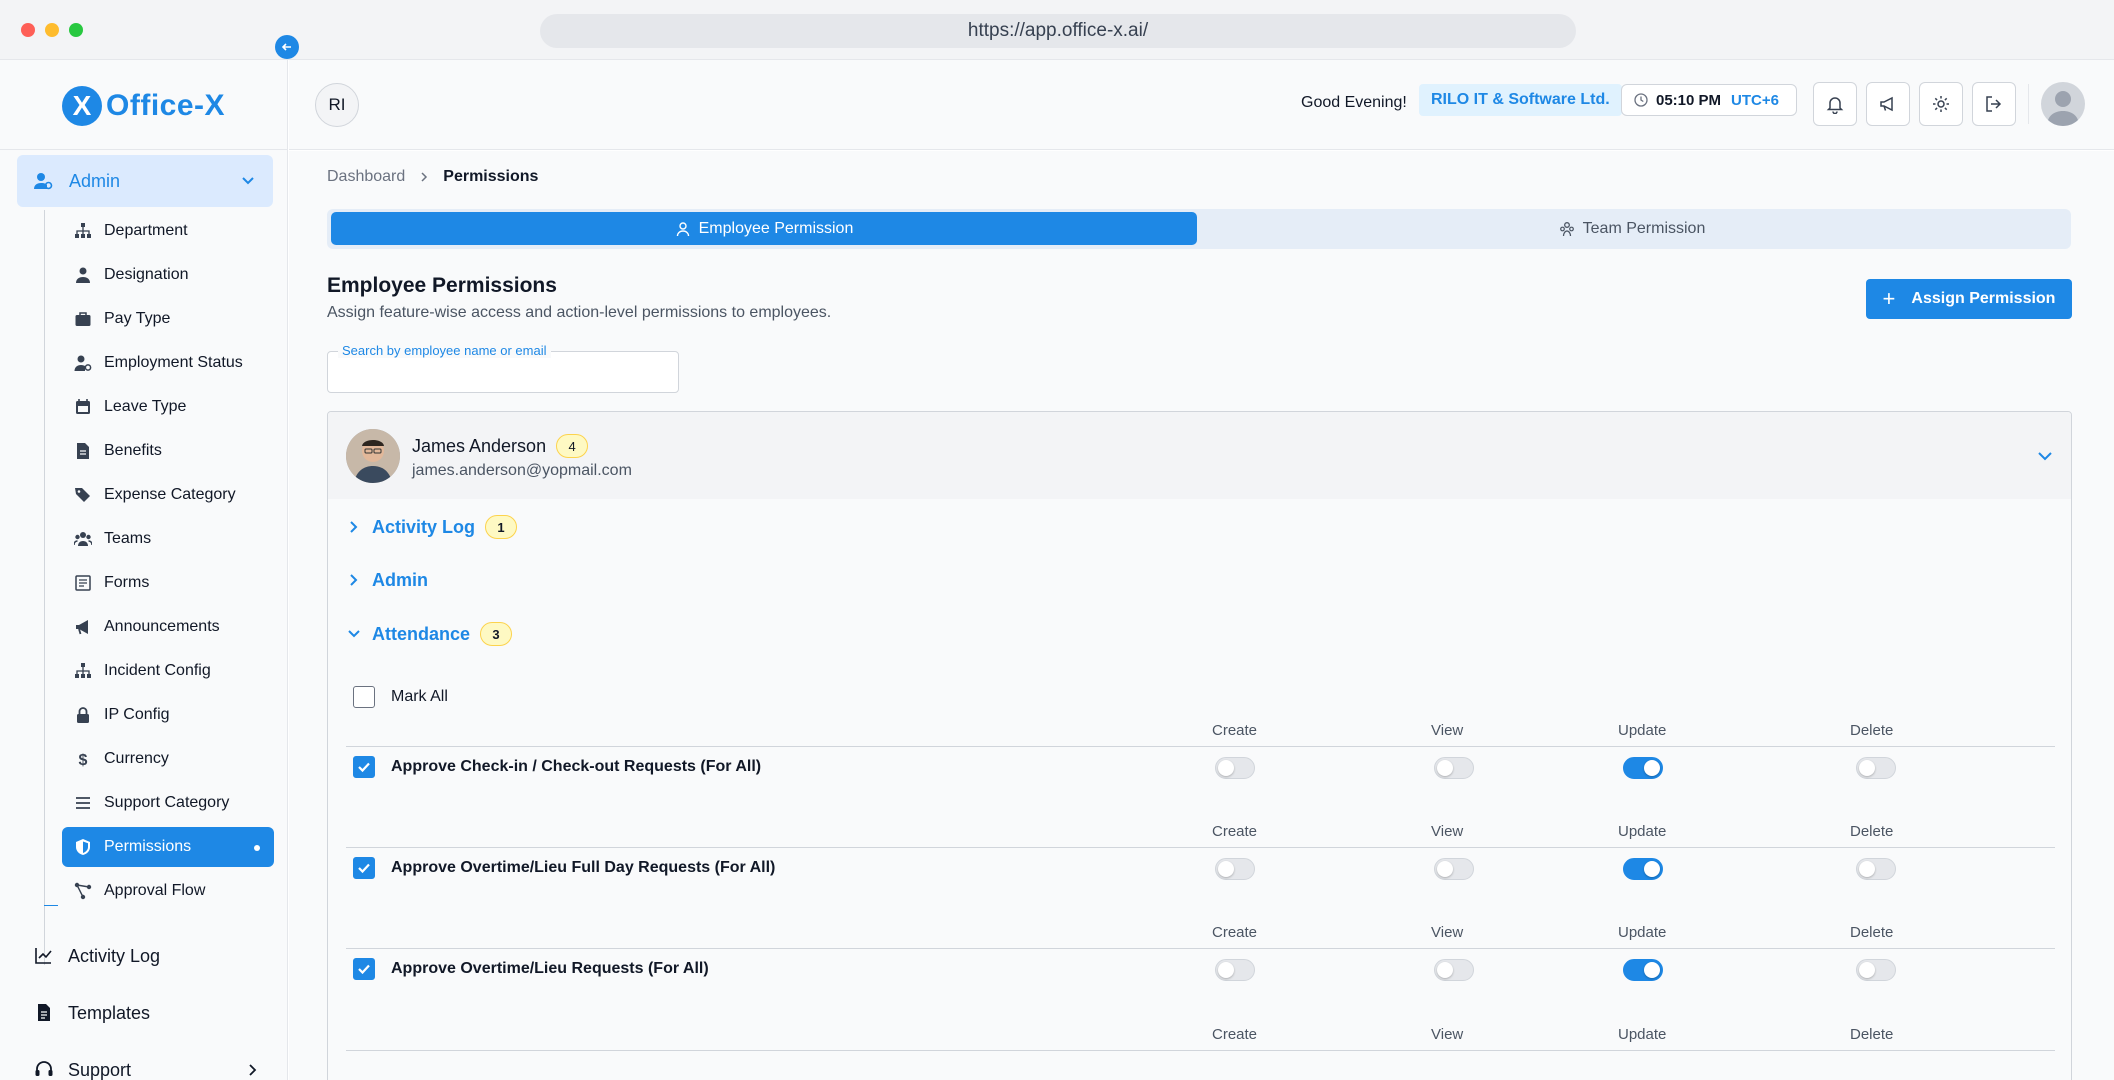 The image size is (2114, 1080). Describe the element at coordinates (145, 181) in the screenshot. I see `sidebar-group-admin: Admin` at that location.